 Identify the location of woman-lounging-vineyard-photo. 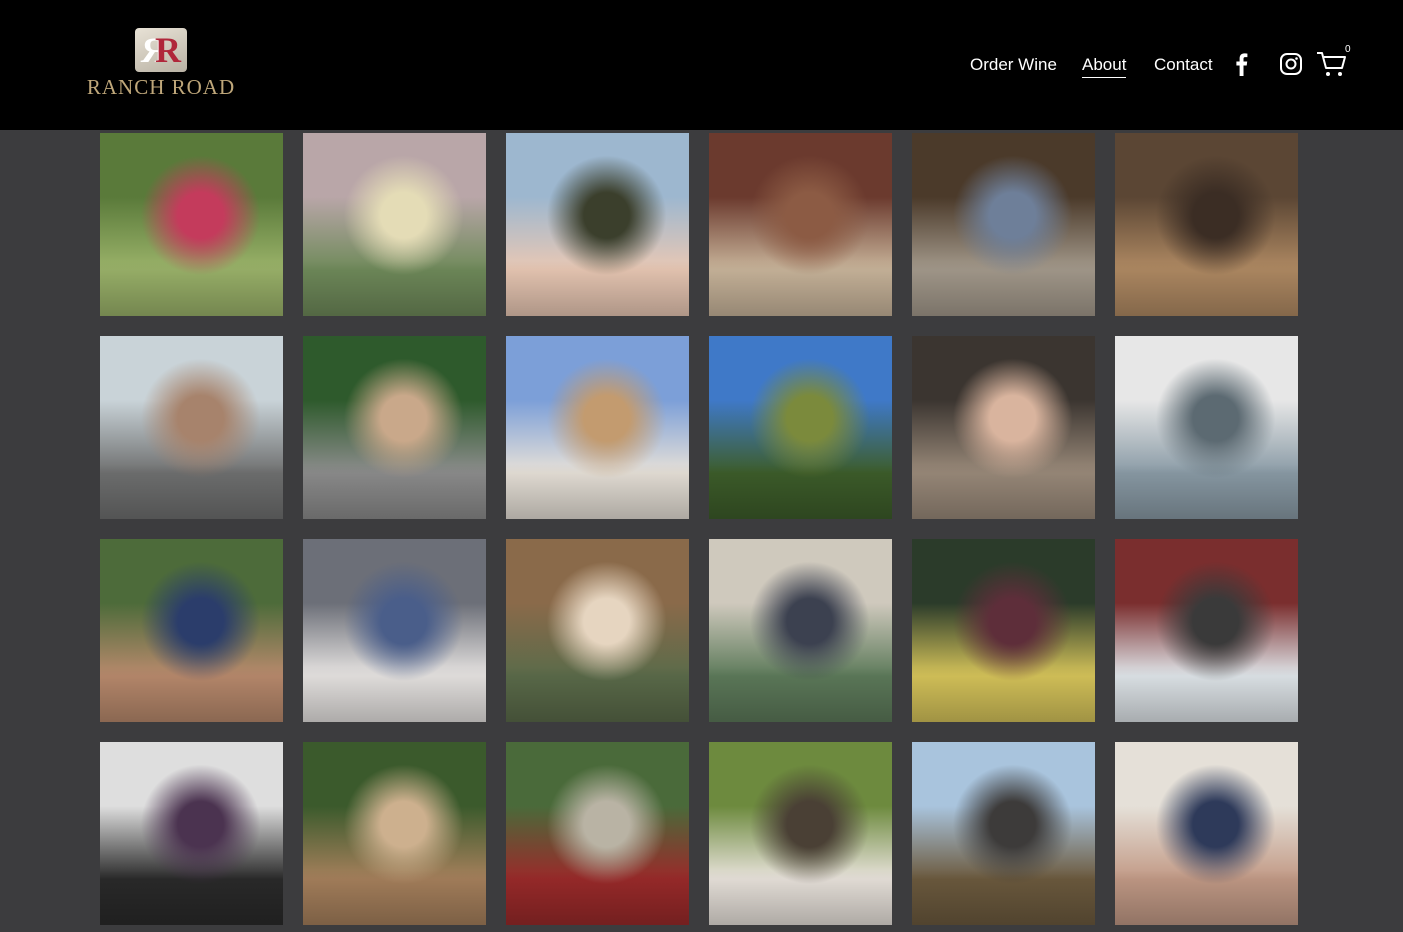
(191, 224).